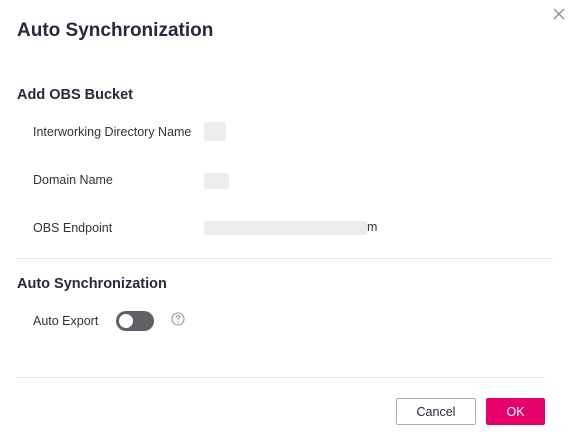 The width and height of the screenshot is (572, 441). I want to click on interworking-directory-value, so click(215, 131).